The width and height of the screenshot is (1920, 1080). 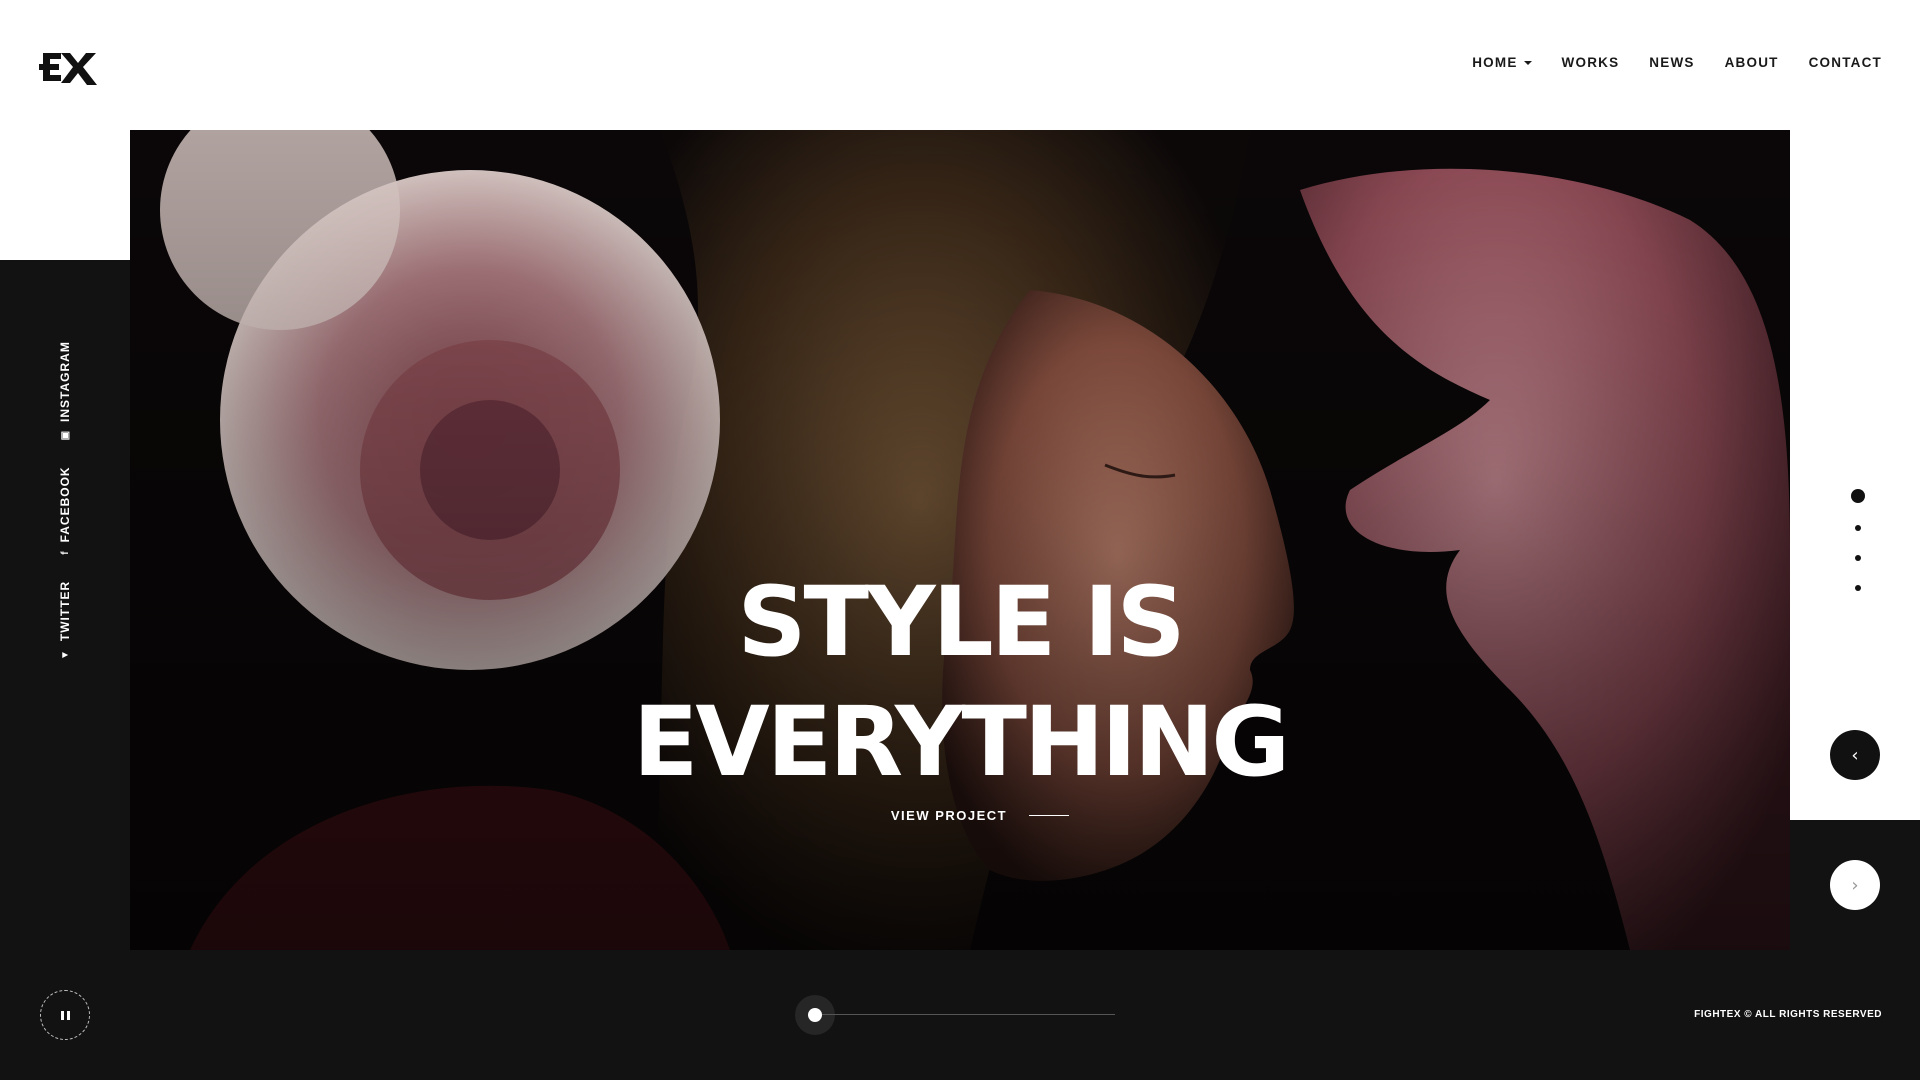 I want to click on chevron-left-icon: ‹, so click(x=1855, y=755).